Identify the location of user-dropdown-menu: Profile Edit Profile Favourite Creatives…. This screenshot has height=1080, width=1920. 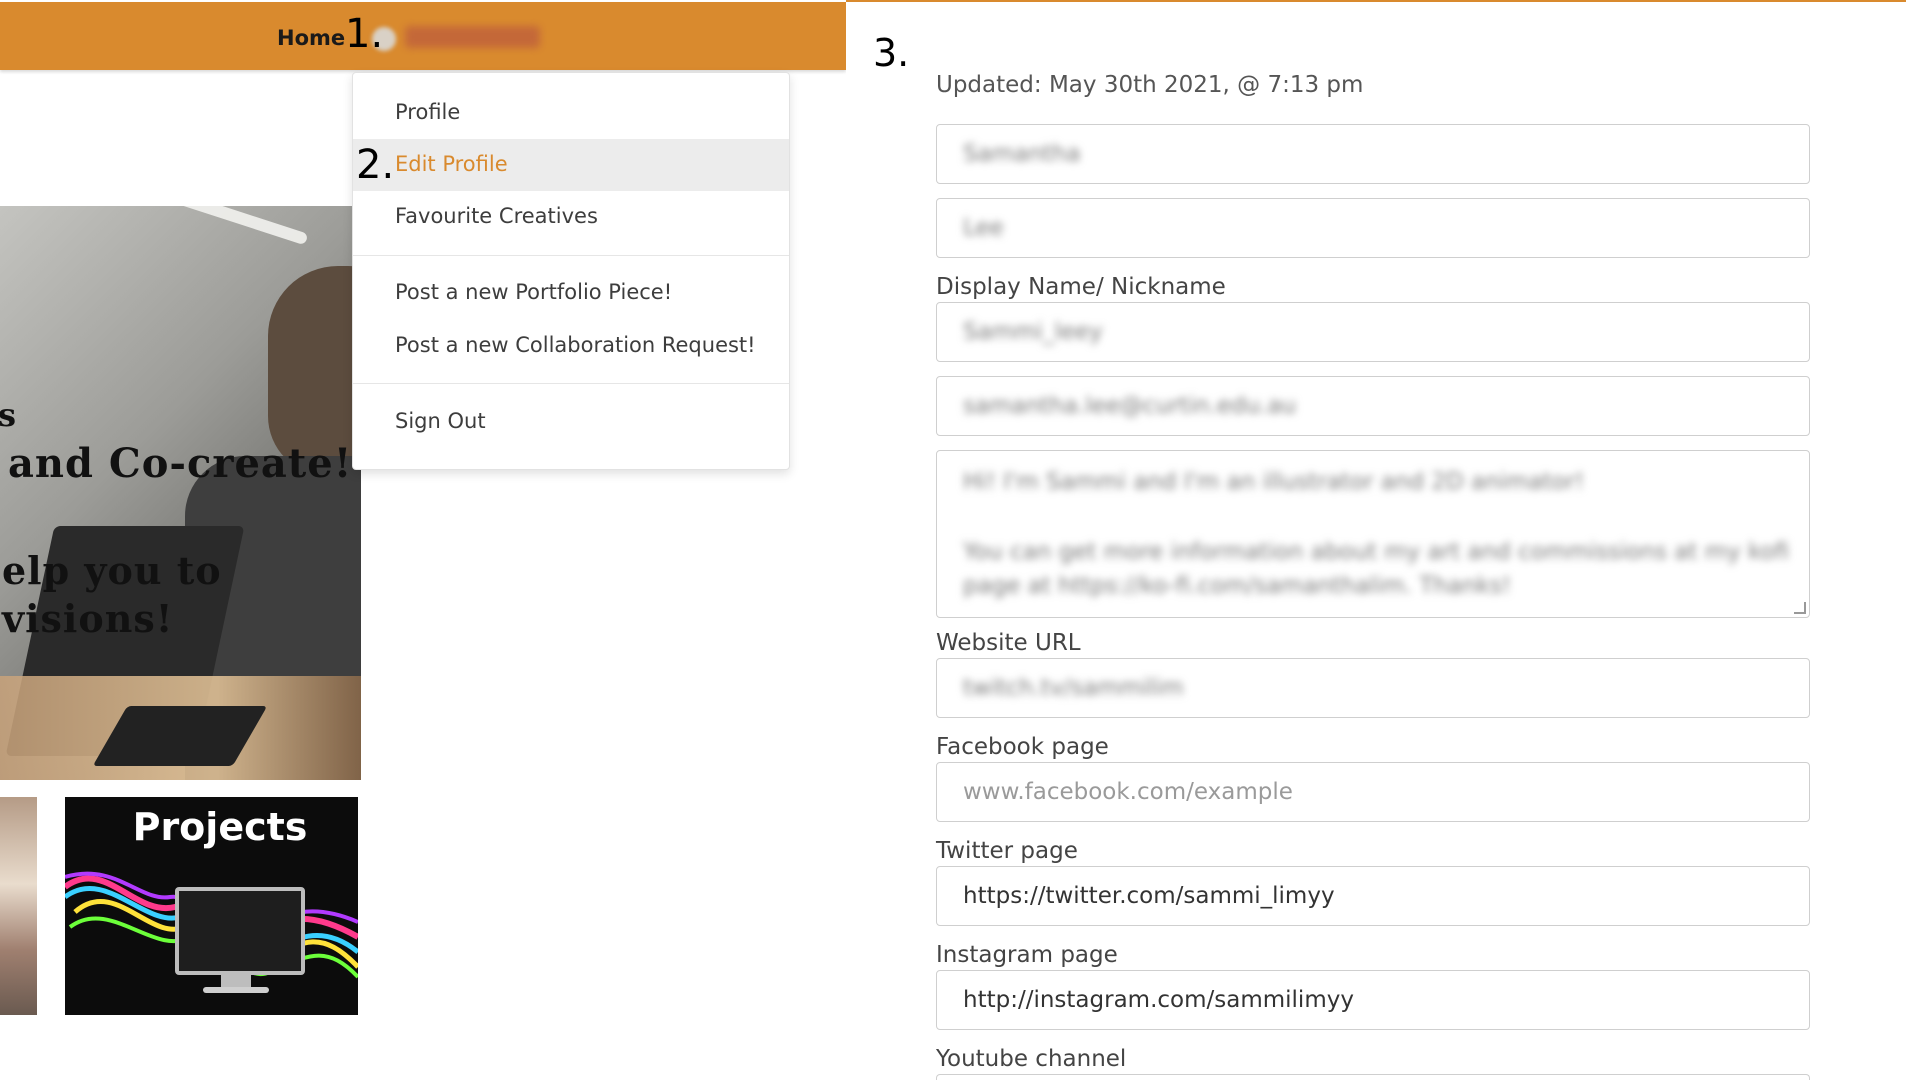
(571, 271).